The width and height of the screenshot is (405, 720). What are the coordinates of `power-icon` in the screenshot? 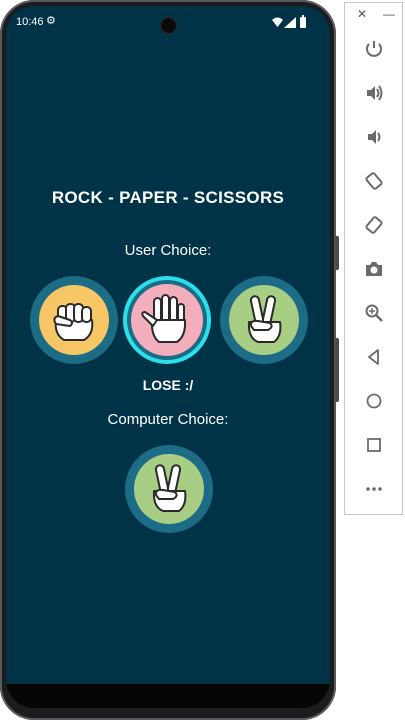 It's located at (374, 49).